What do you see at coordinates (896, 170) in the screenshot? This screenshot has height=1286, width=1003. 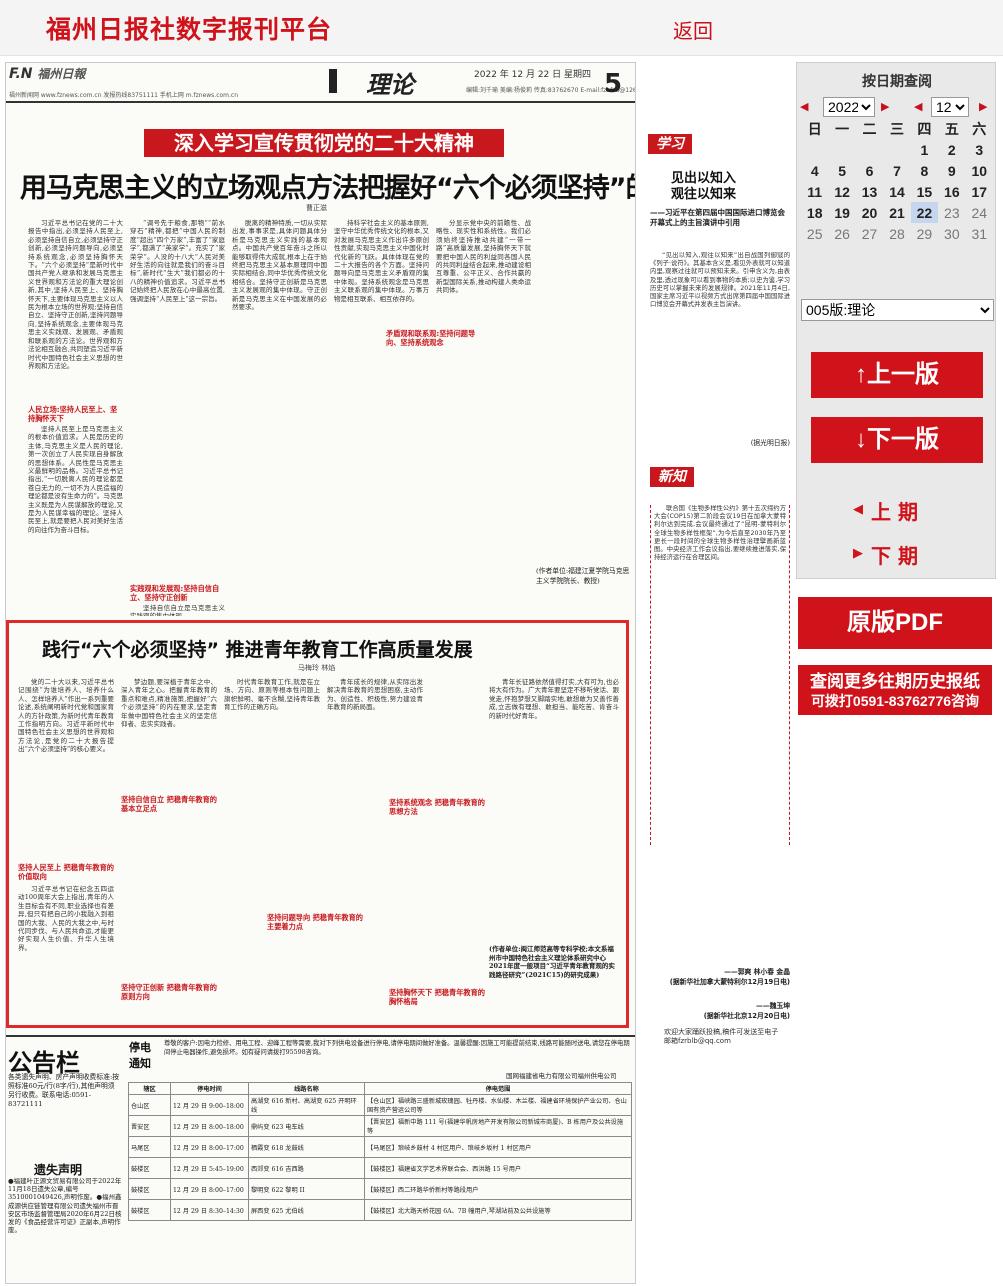 I see `calendar-day: 7` at bounding box center [896, 170].